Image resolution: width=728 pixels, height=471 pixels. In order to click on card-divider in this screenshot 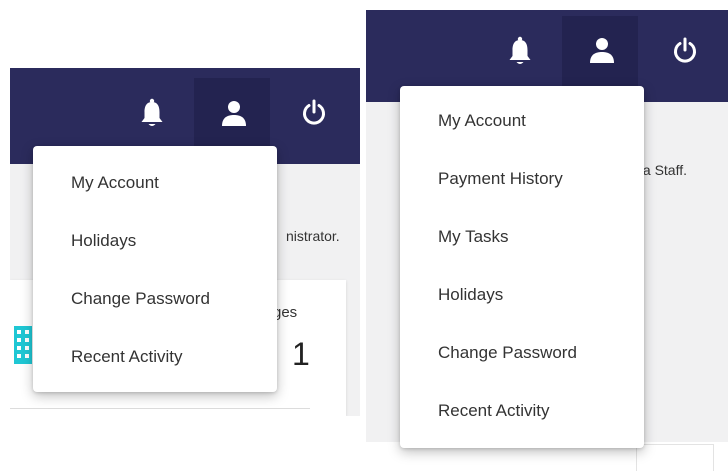, I will do `click(160, 408)`.